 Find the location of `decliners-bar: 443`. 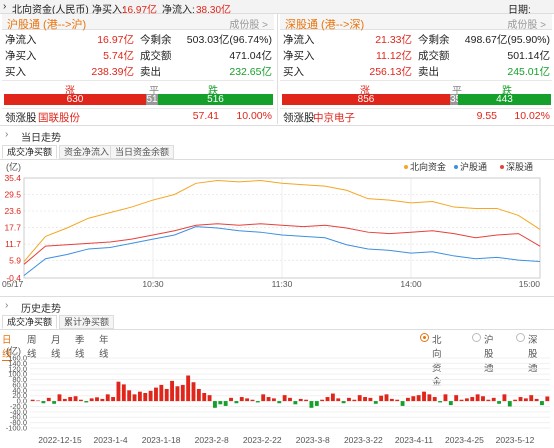

decliners-bar: 443 is located at coordinates (504, 99).